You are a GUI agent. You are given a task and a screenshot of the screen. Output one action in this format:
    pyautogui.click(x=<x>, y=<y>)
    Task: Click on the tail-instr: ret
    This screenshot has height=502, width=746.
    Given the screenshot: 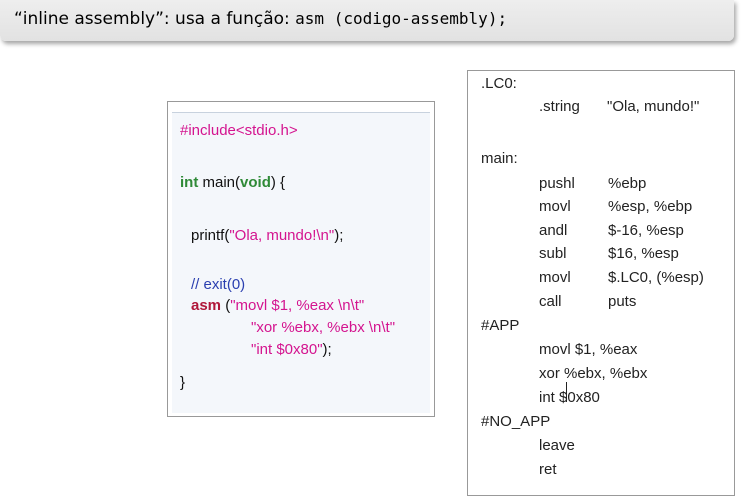 What is the action you would take?
    pyautogui.click(x=548, y=469)
    